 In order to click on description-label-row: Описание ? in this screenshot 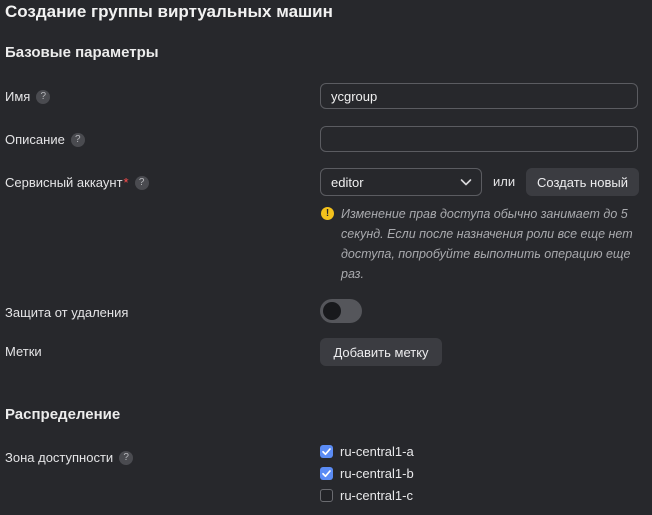, I will do `click(45, 139)`.